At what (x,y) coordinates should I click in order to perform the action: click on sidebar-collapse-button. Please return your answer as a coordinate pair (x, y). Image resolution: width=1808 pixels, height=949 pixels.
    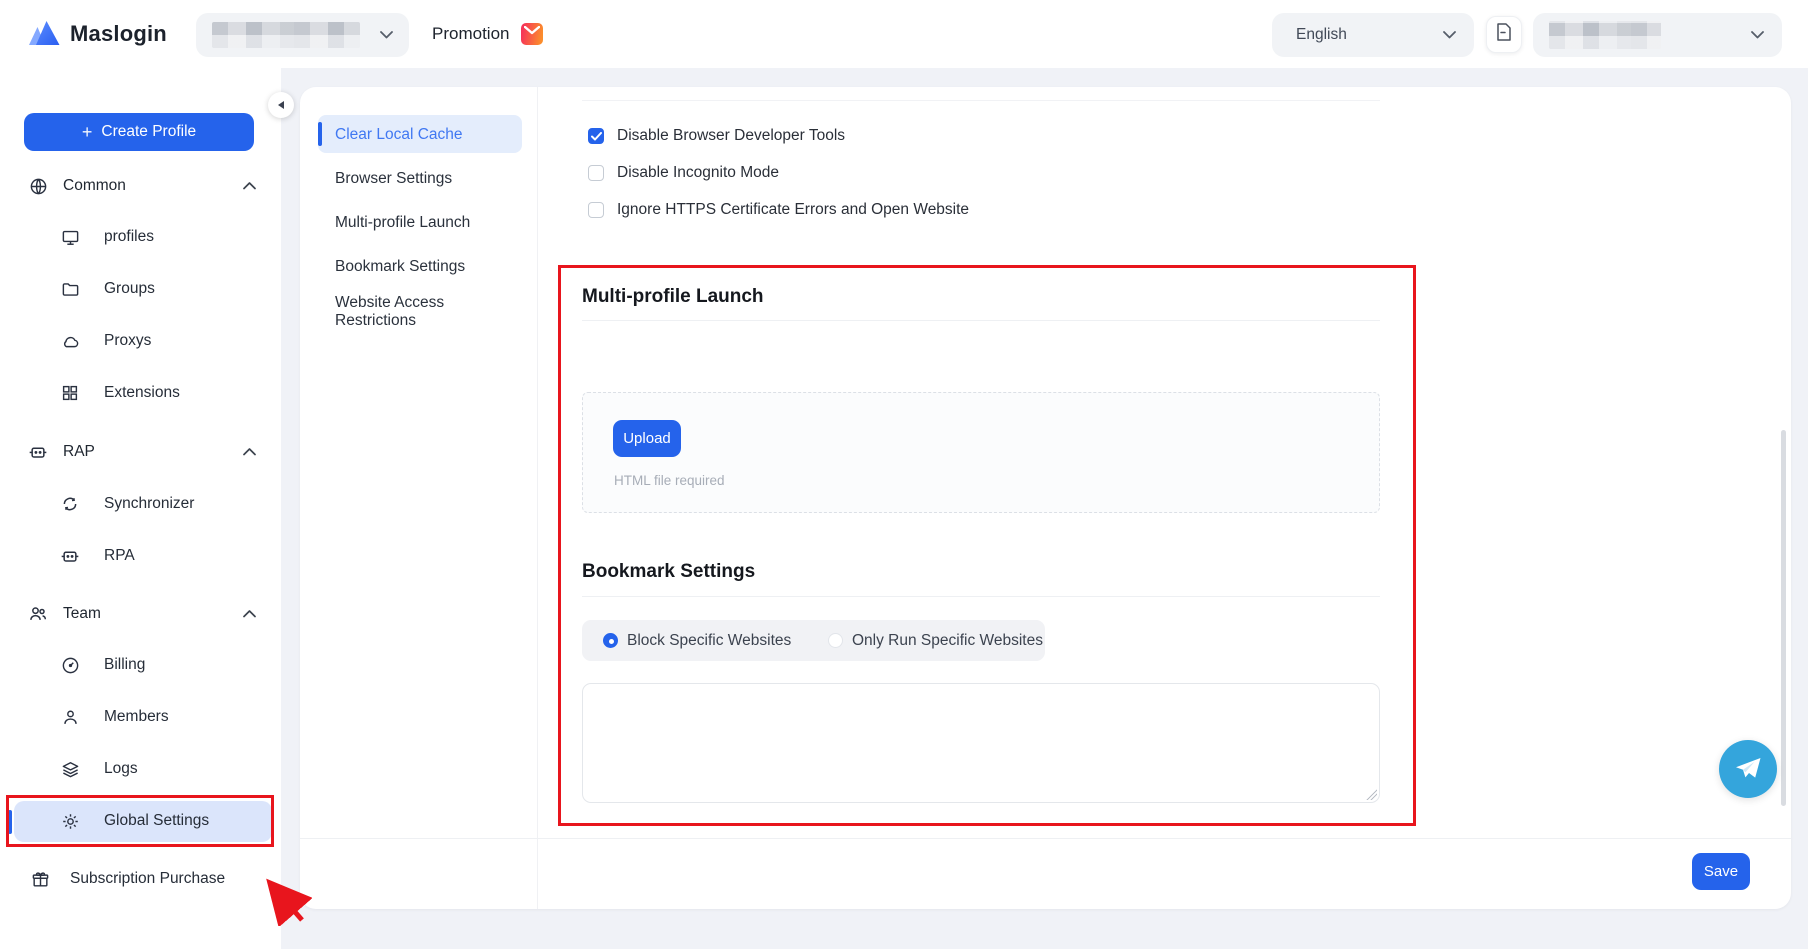
    Looking at the image, I should click on (281, 105).